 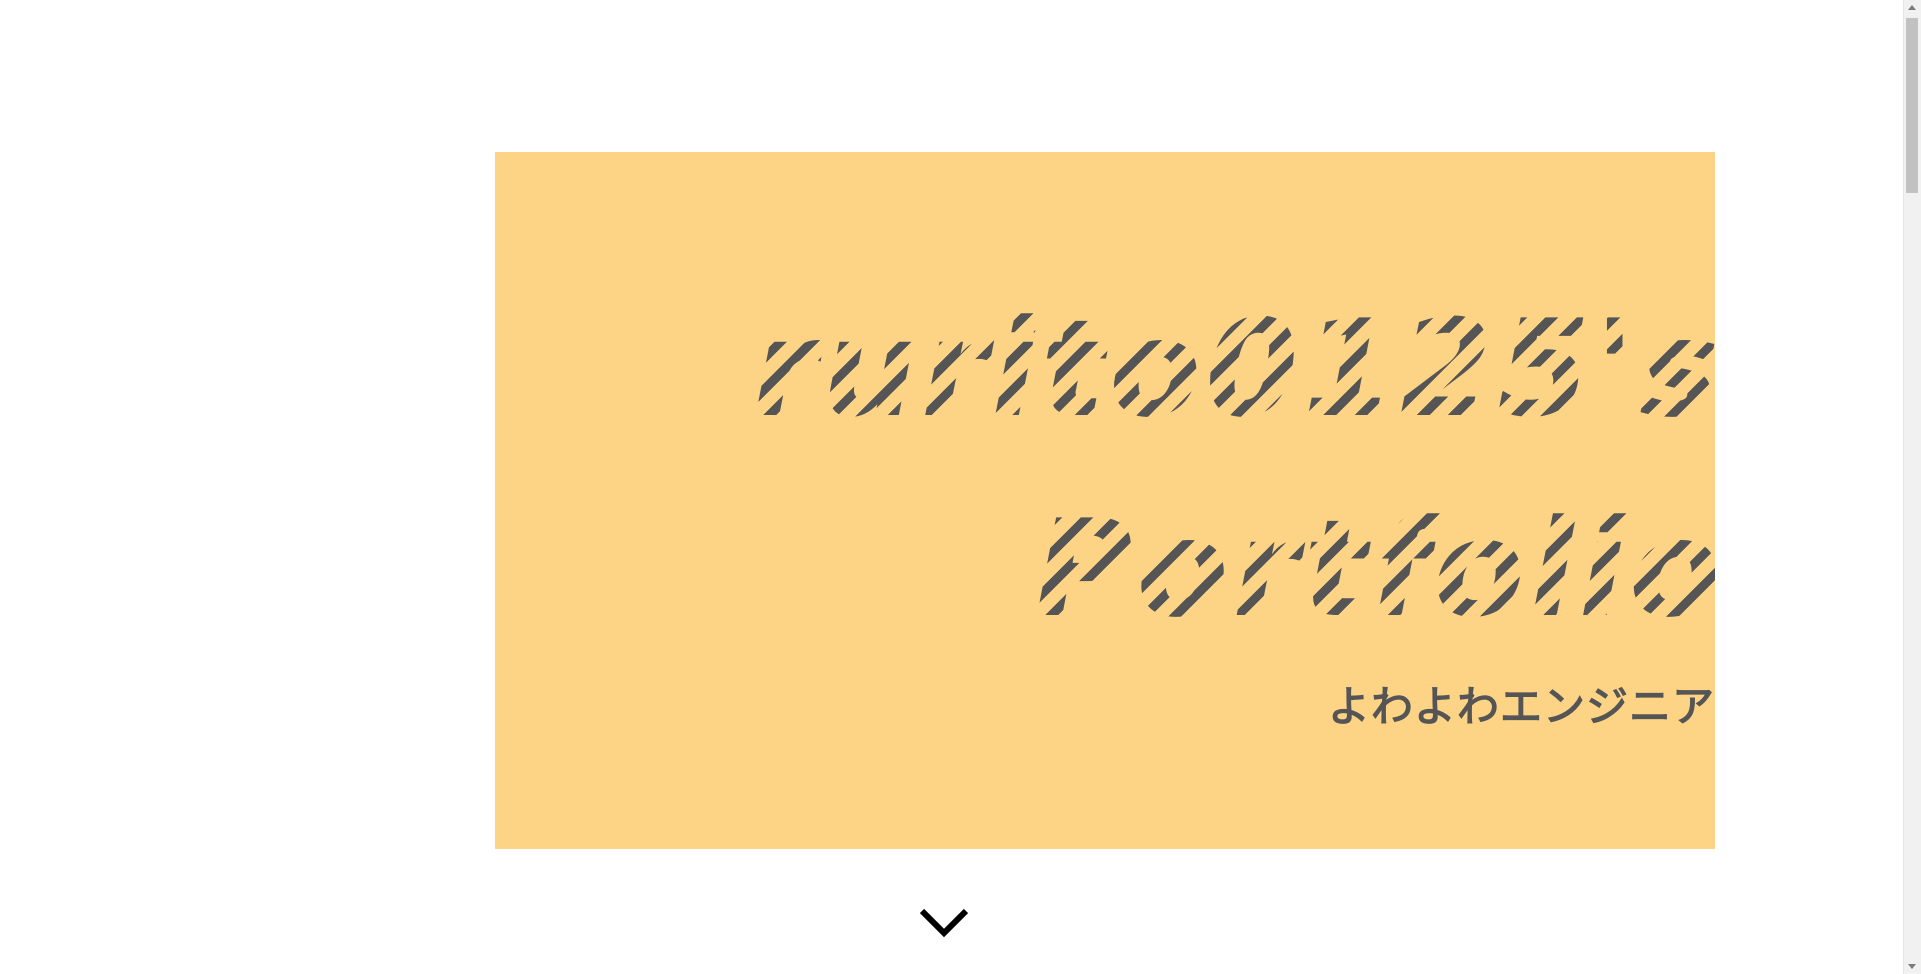 What do you see at coordinates (1521, 706) in the screenshot?
I see `hero-subtitle: よわよわエンジニア` at bounding box center [1521, 706].